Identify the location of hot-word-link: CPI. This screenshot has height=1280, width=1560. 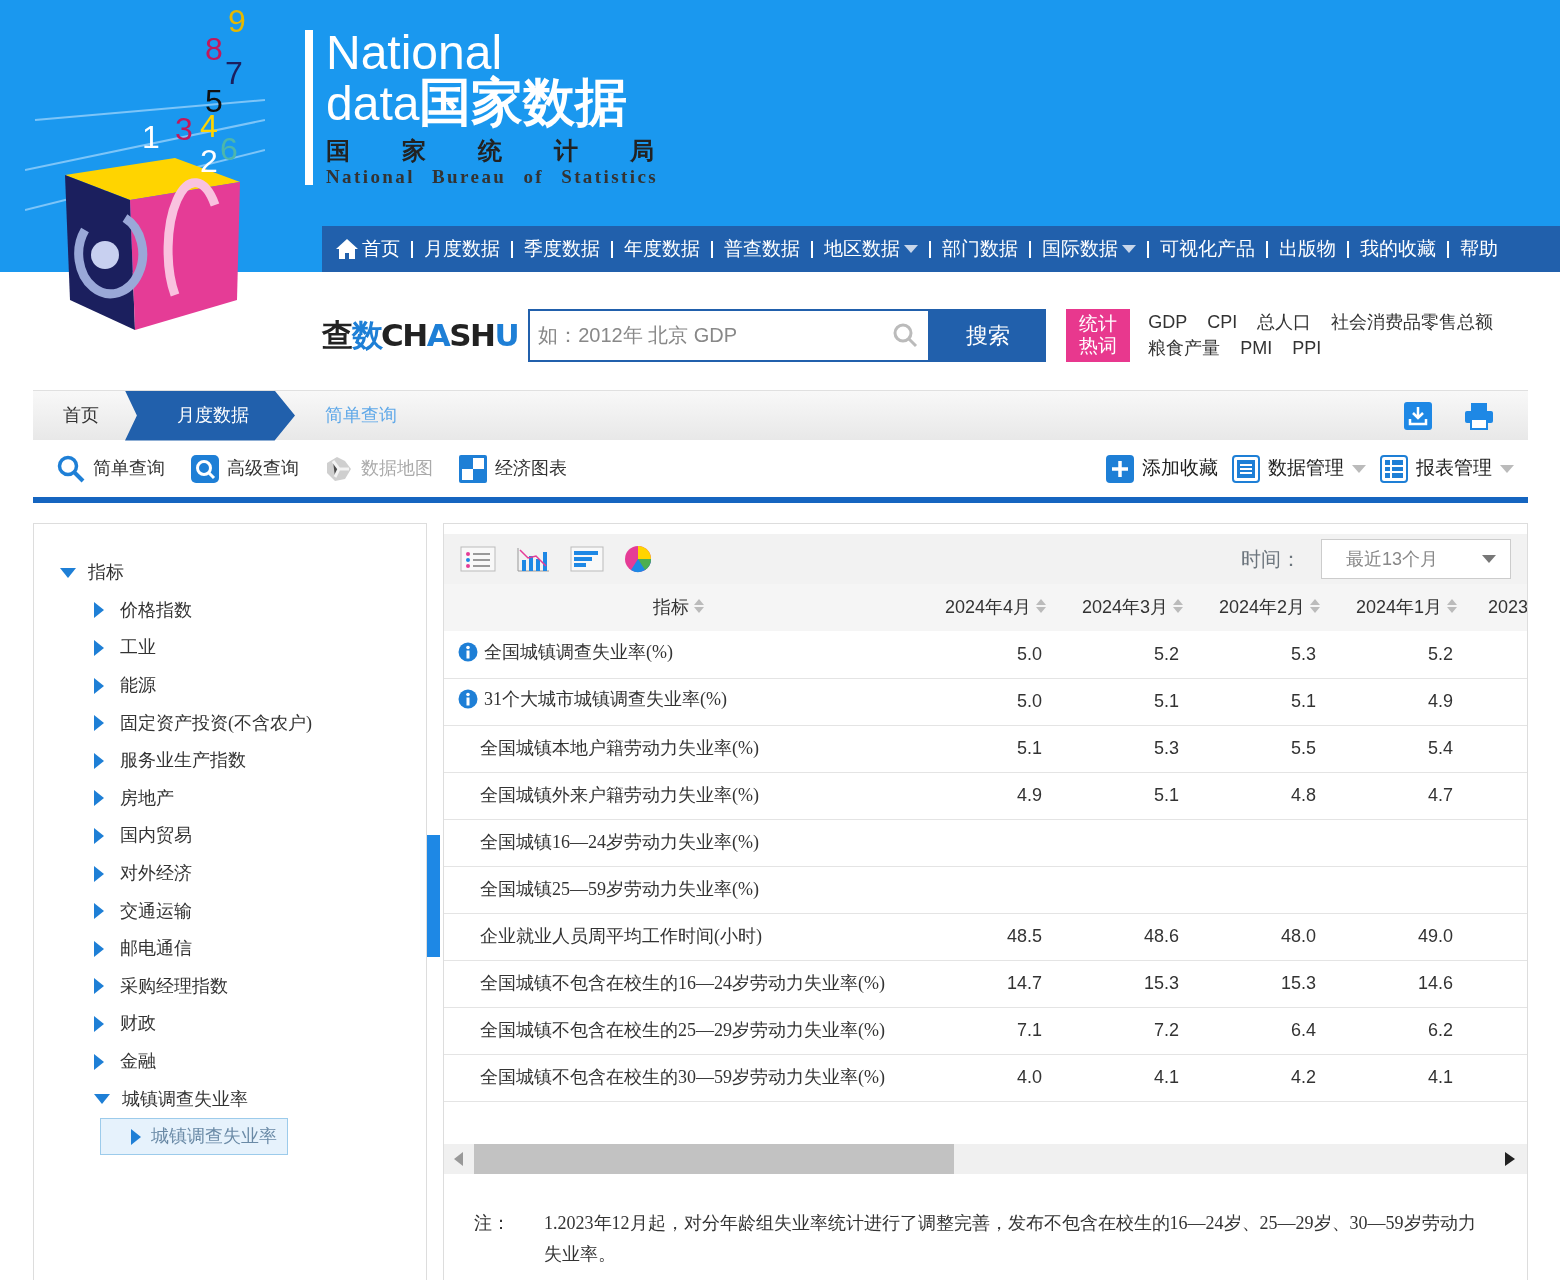
(1222, 322).